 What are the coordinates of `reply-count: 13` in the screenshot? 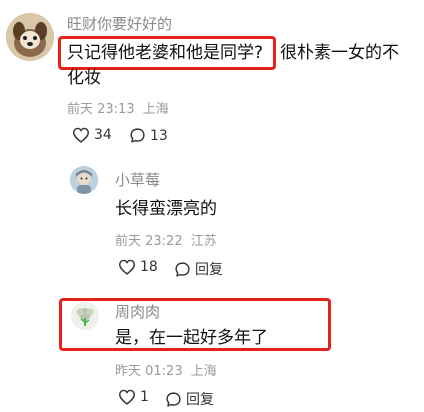 It's located at (159, 135).